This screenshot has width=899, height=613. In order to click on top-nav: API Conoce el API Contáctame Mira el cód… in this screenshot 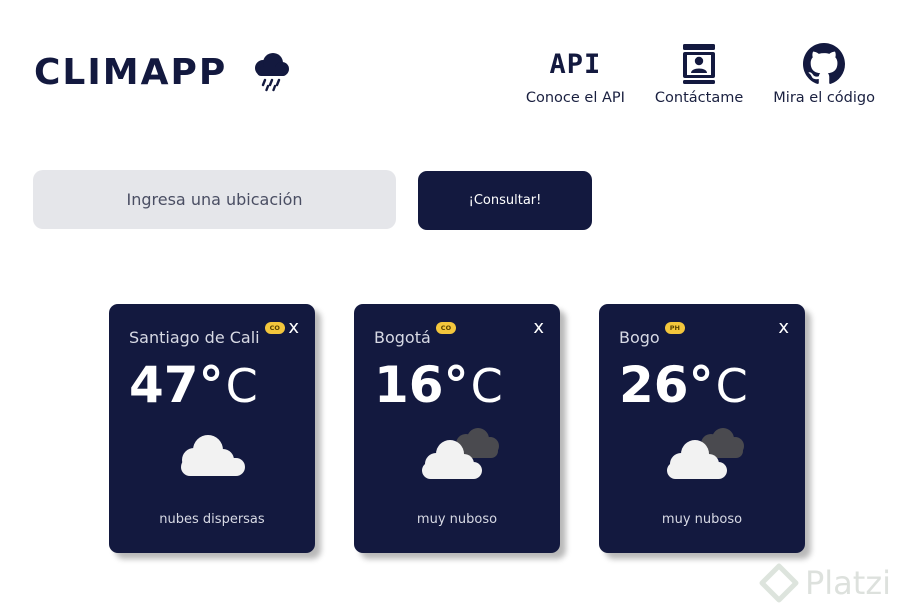, I will do `click(700, 74)`.